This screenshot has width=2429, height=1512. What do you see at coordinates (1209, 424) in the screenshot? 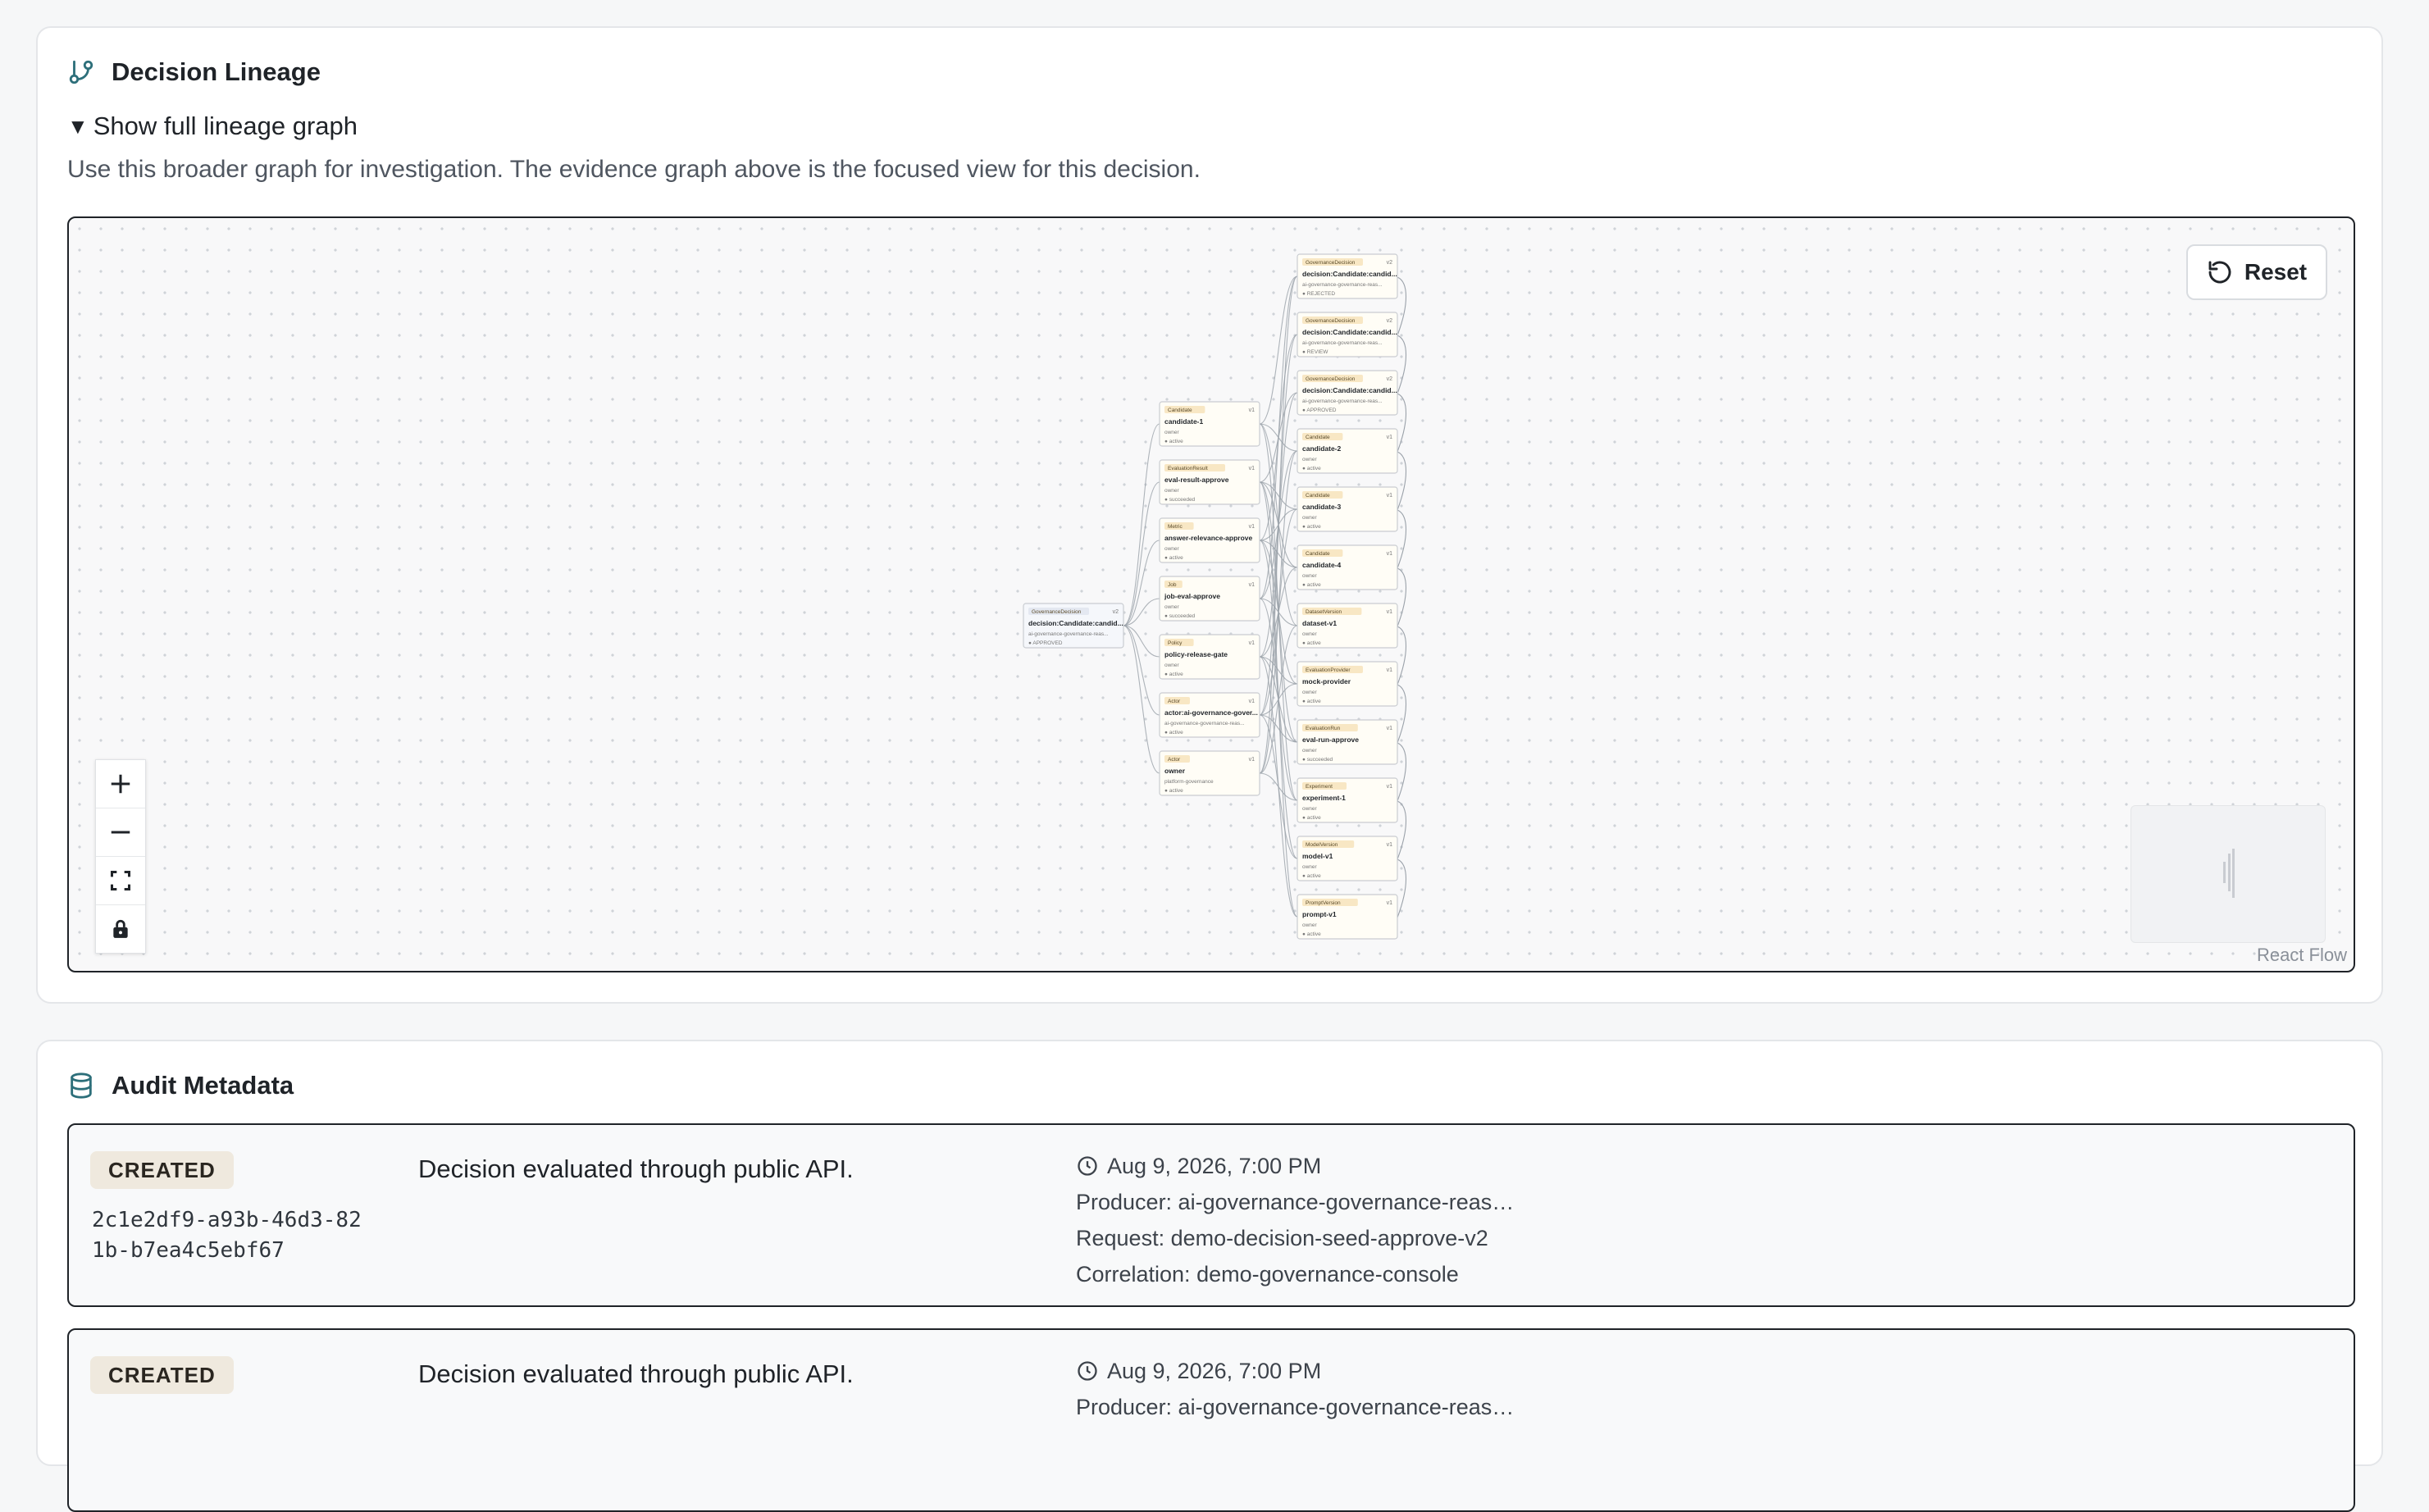
I see `lineage-node: Candidate v1 candidate-1 owner ● active` at bounding box center [1209, 424].